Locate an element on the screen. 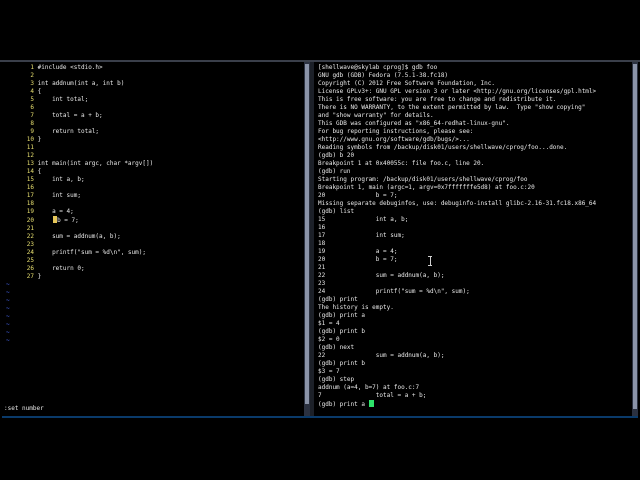 The image size is (640, 480). gdb-prompt-line: (gdb) print a is located at coordinates (457, 404).